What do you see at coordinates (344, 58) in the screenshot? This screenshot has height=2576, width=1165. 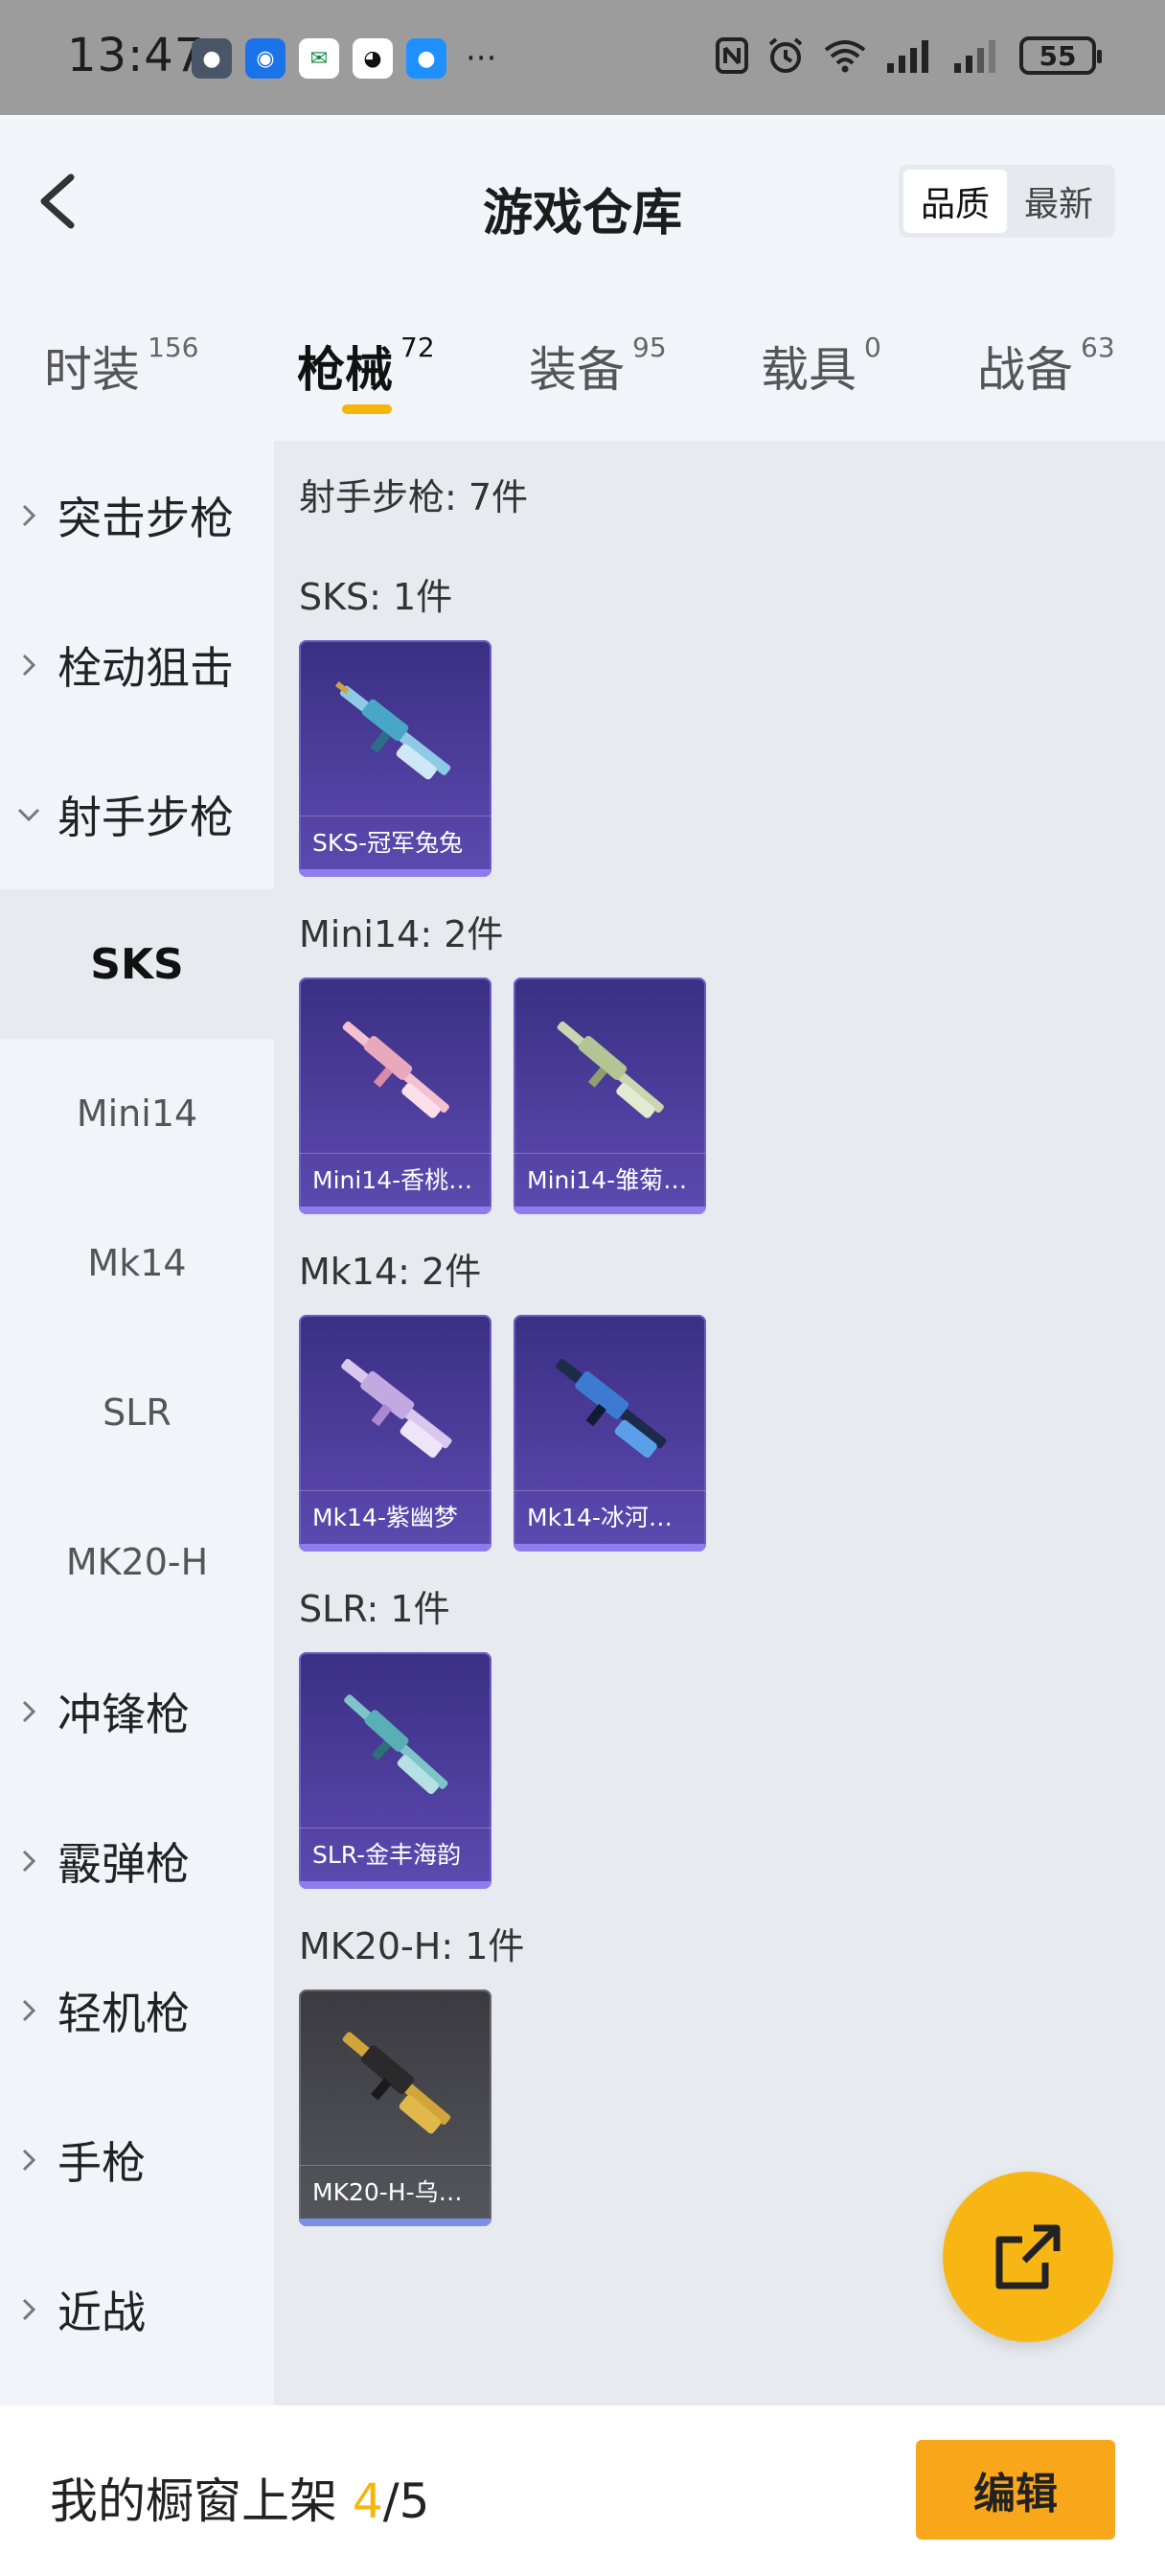 I see `notification-icons: ● ◉ ✉ ◕ ● ···` at bounding box center [344, 58].